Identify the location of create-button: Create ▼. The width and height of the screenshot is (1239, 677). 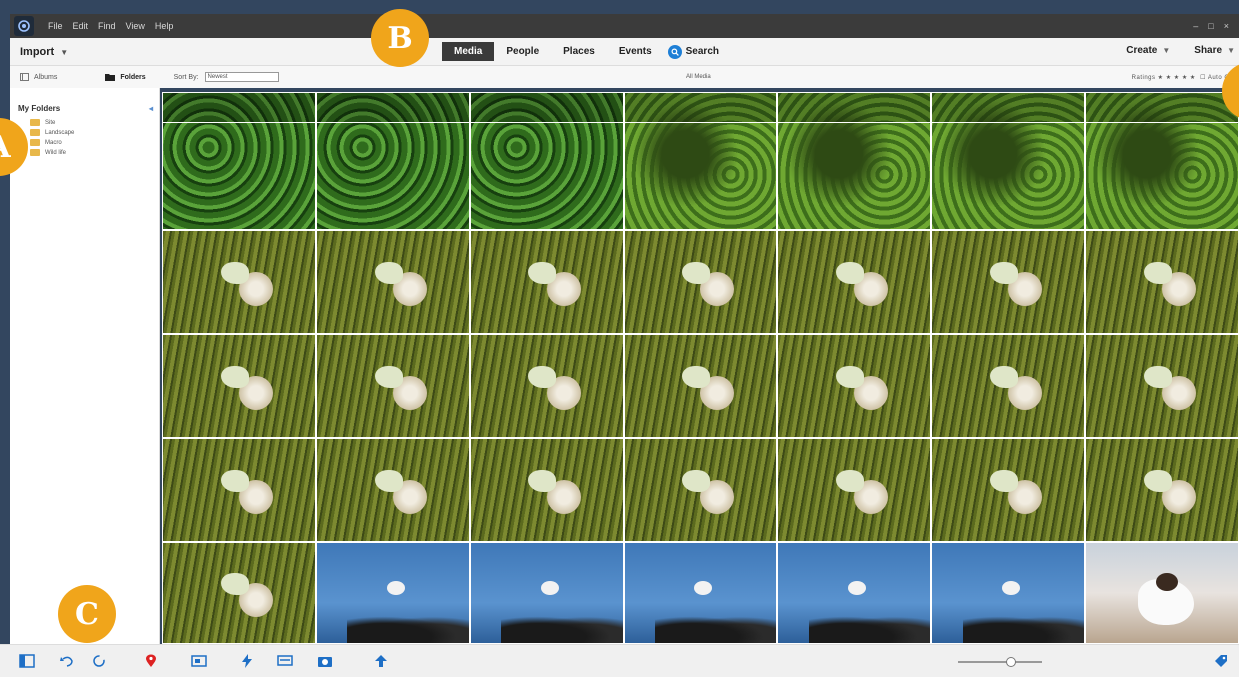
(1148, 50).